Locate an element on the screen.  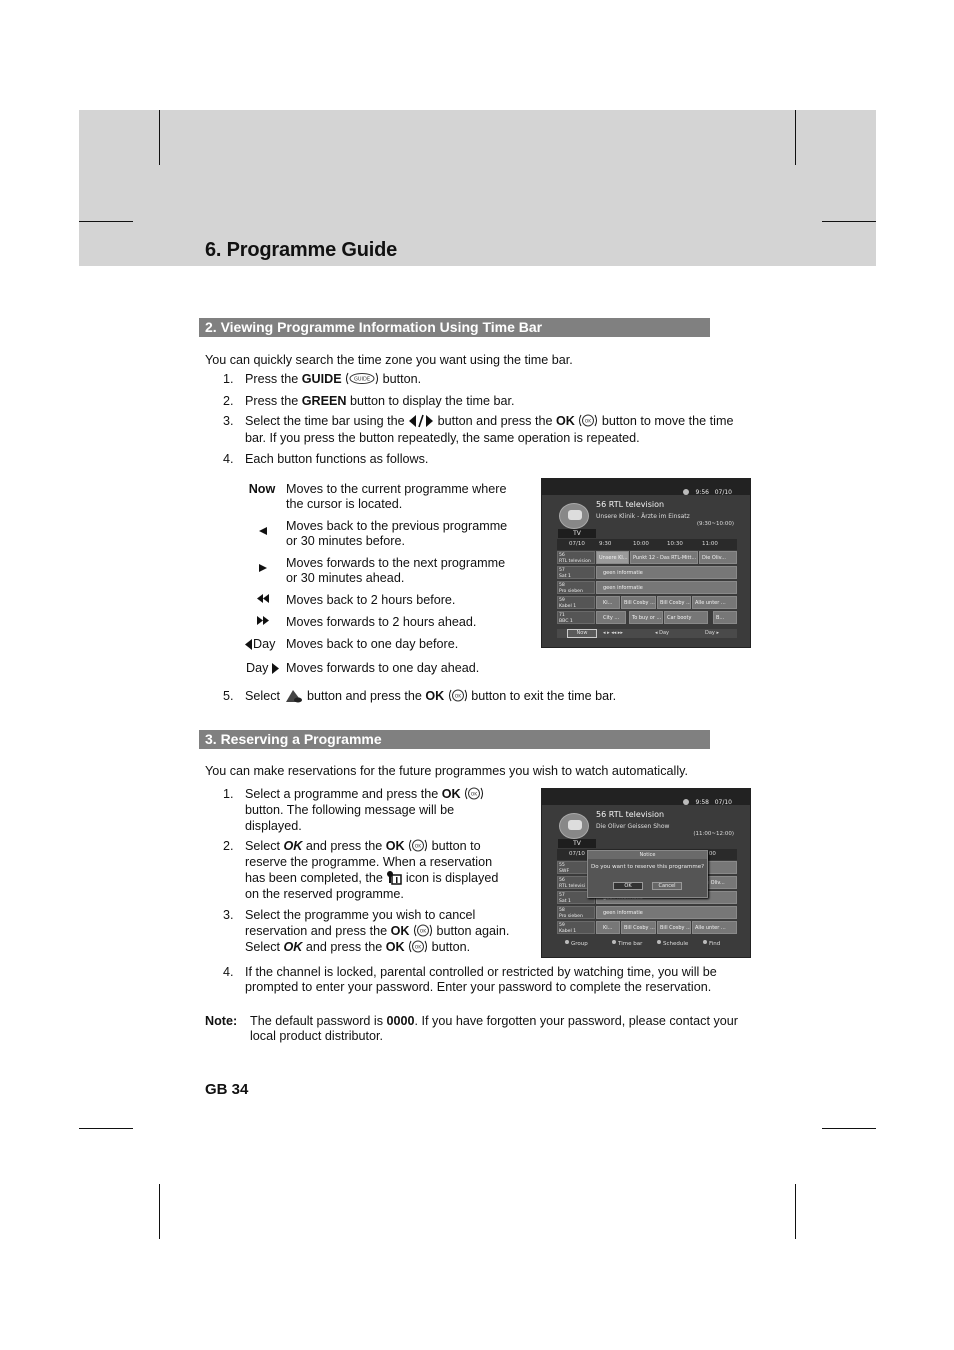
grid-time: 10:00 is located at coordinates (641, 544).